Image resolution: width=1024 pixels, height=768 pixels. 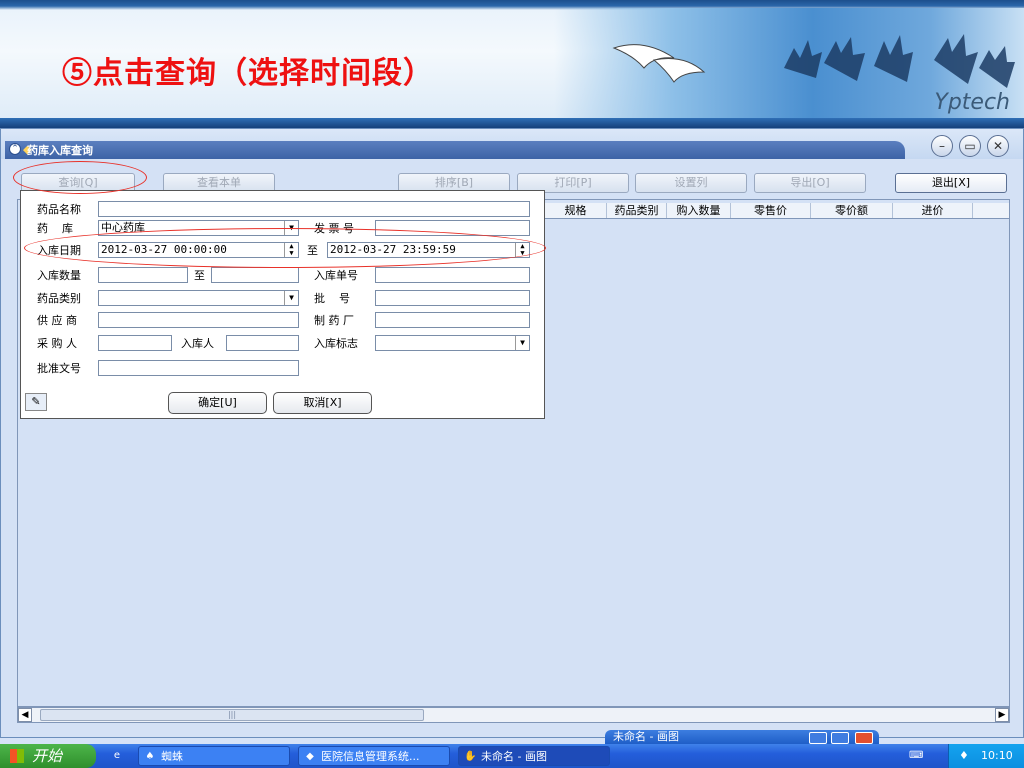 What do you see at coordinates (310, 756) in the screenshot?
I see `his-app-icon: ◆` at bounding box center [310, 756].